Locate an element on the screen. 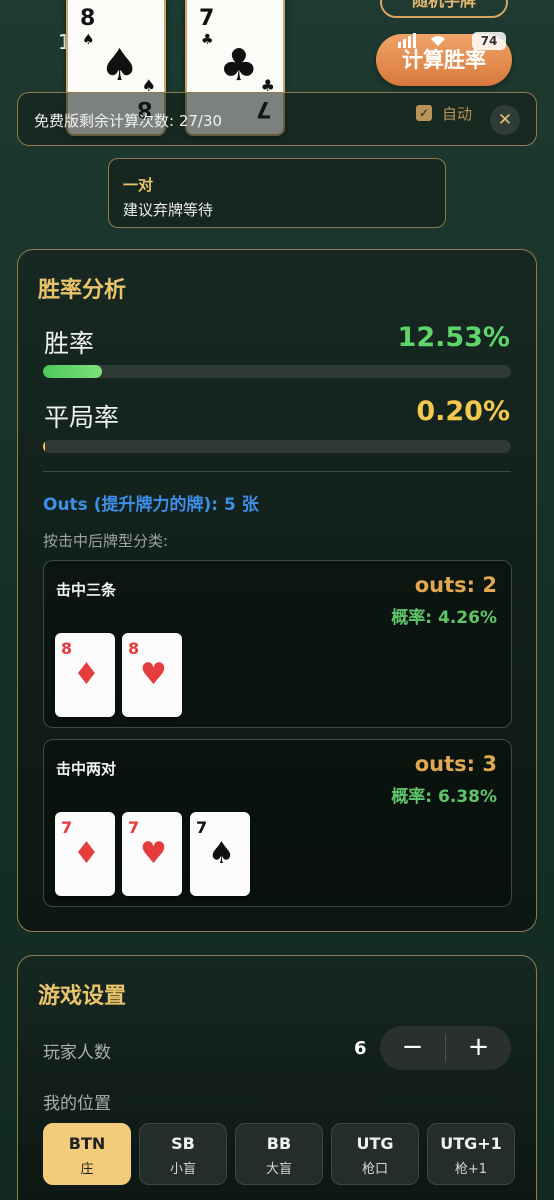 The width and height of the screenshot is (554, 1200). random-hand-button: 随机手牌 is located at coordinates (444, 9).